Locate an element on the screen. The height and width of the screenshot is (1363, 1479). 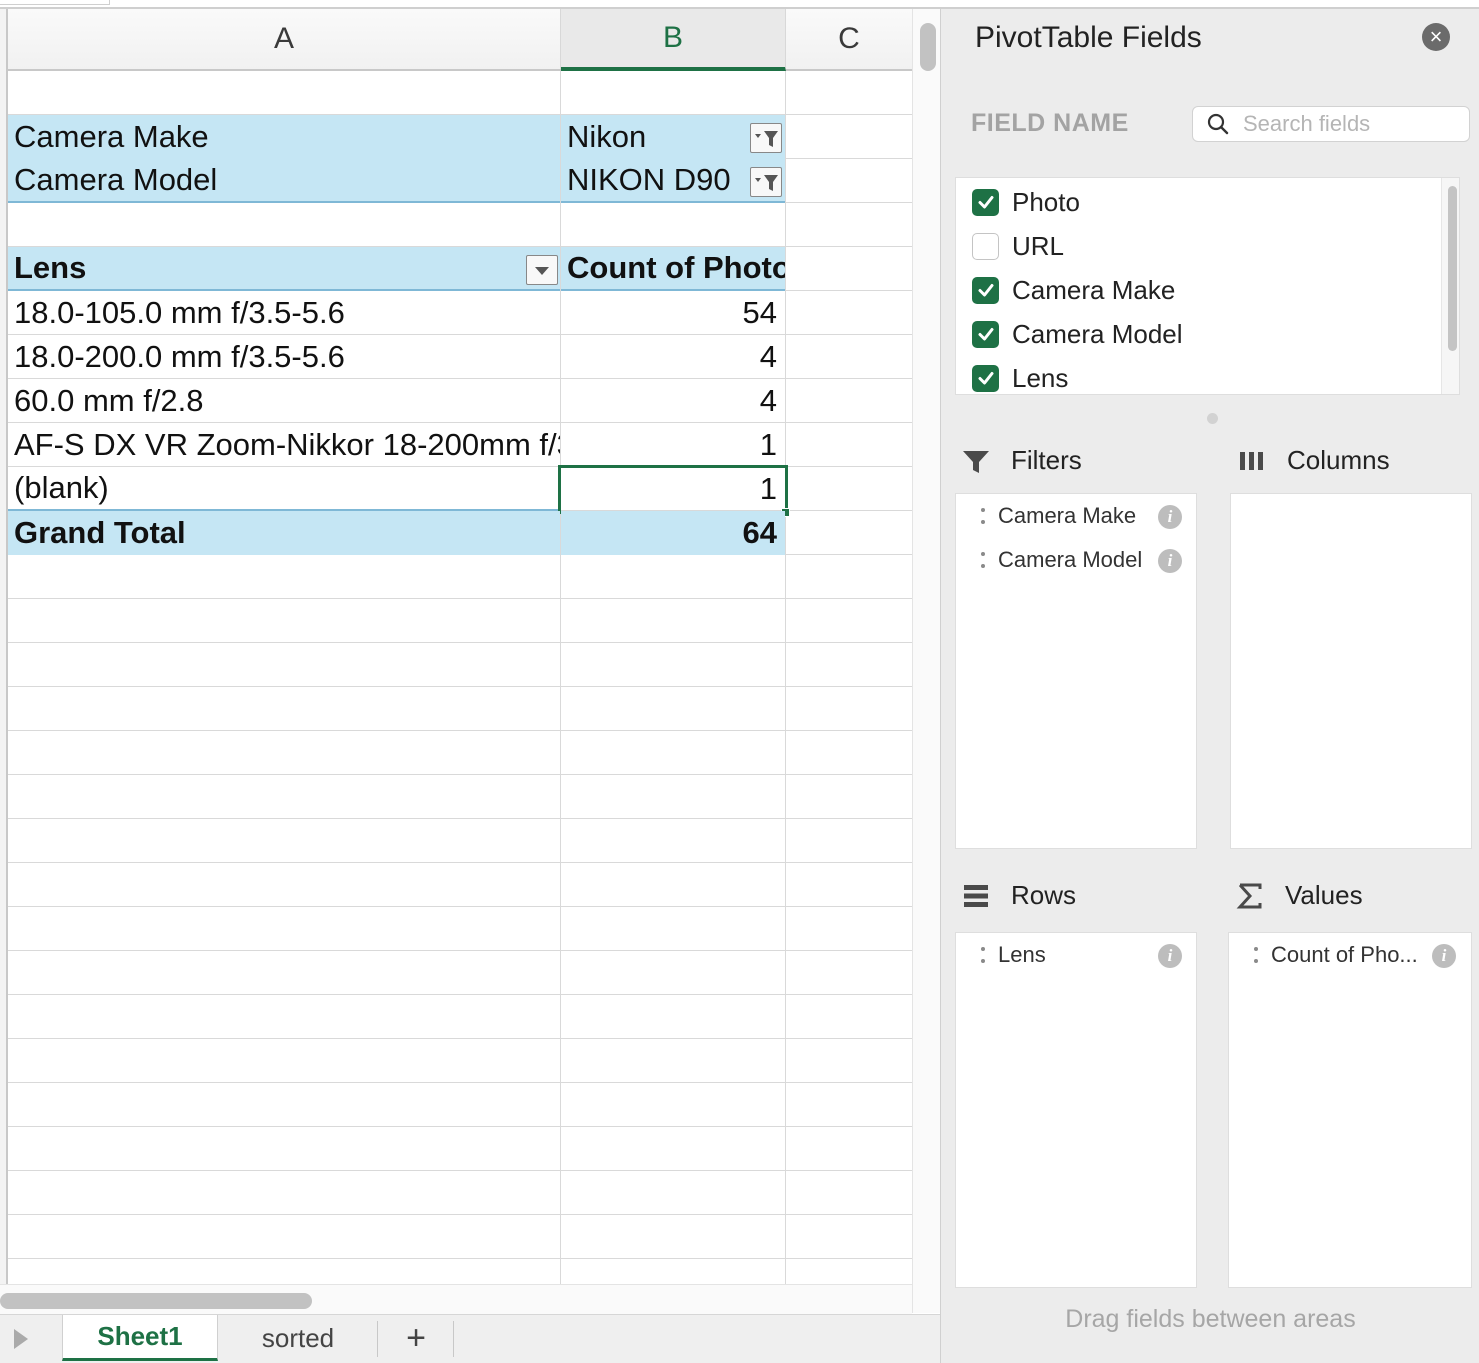
columns-icon is located at coordinates (1252, 461).